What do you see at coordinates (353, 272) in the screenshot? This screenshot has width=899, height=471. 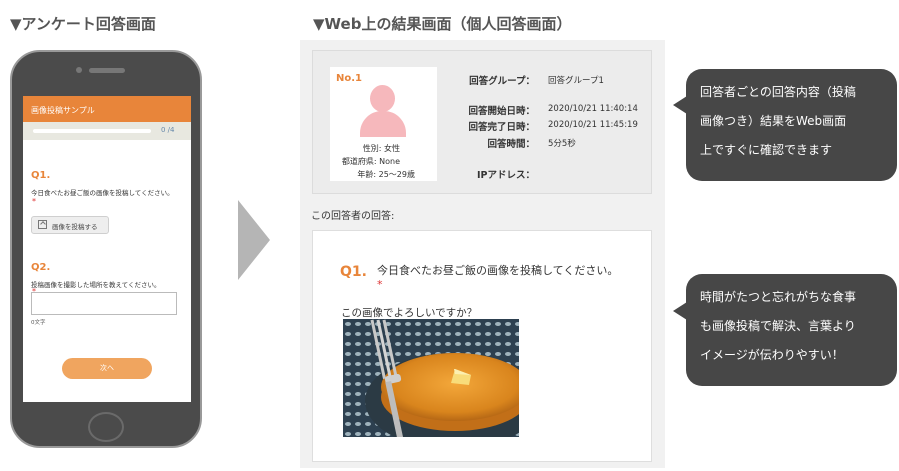 I see `answer-q-number: Q1.` at bounding box center [353, 272].